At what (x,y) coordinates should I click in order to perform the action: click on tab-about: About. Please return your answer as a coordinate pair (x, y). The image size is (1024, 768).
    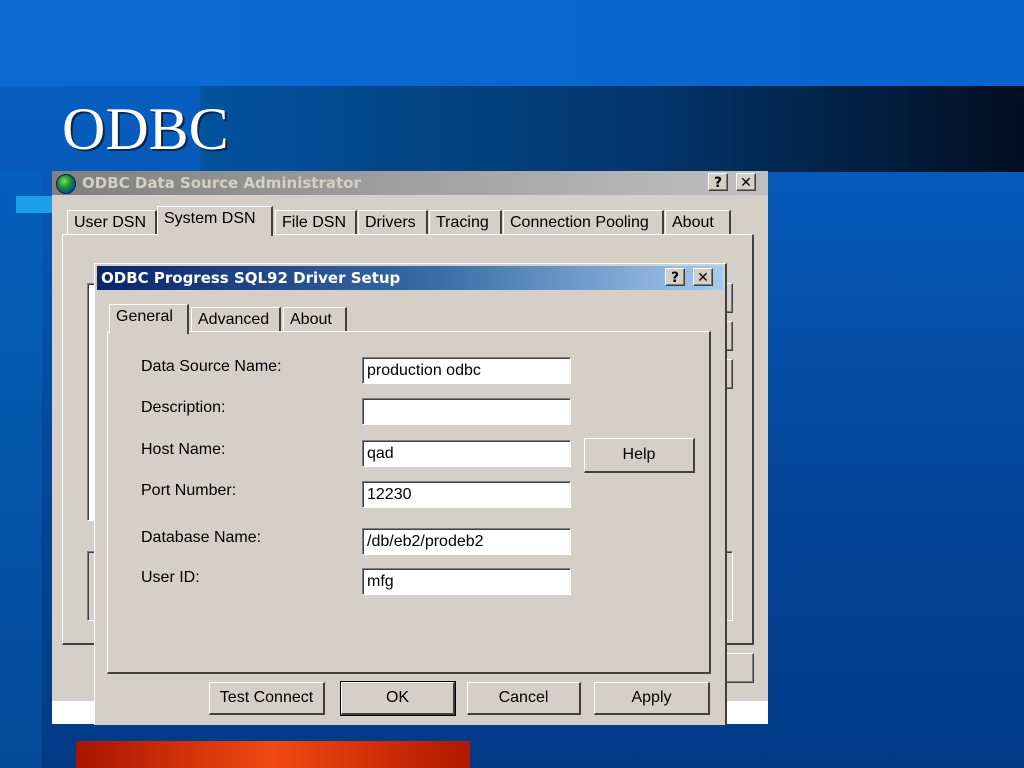
    Looking at the image, I should click on (698, 222).